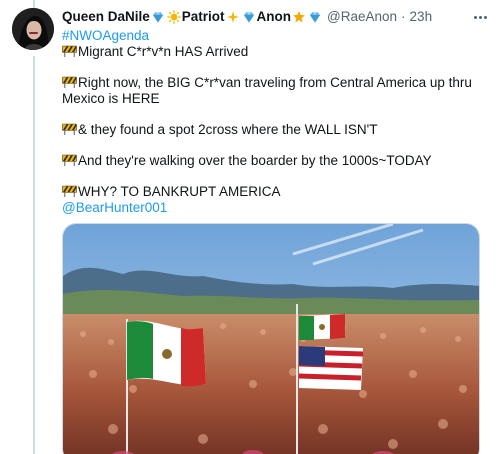  I want to click on sparkles-icon, so click(233, 17).